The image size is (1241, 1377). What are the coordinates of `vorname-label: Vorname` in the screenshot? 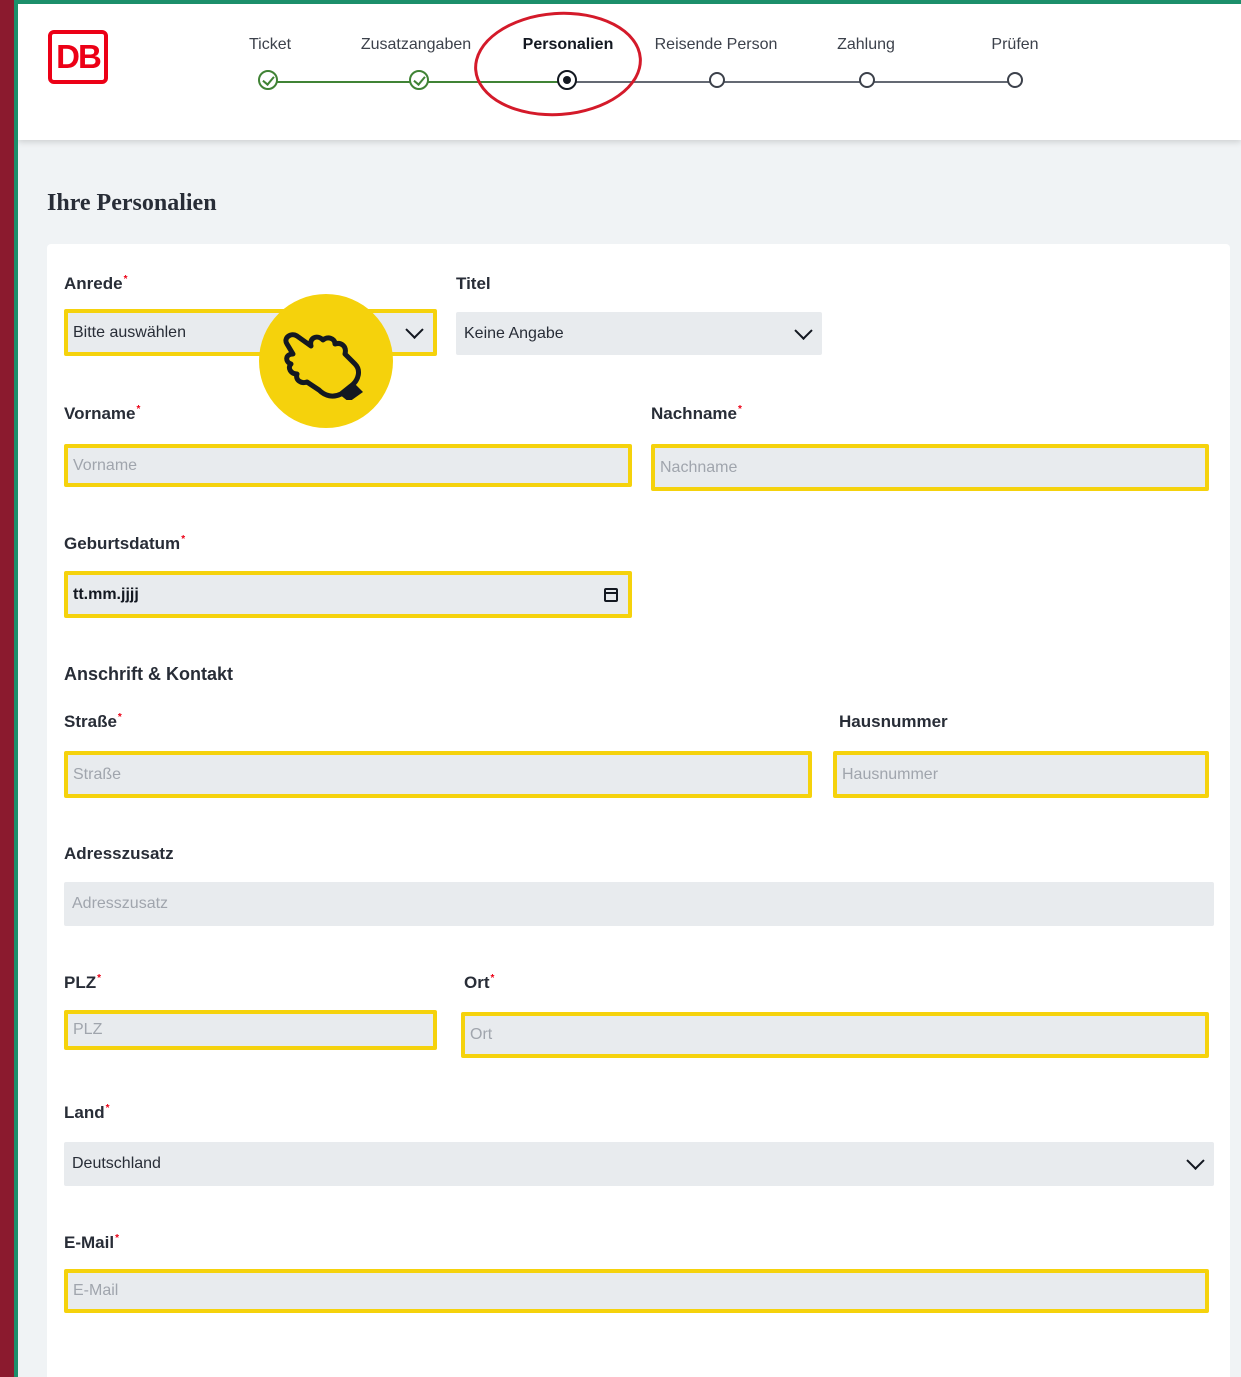 It's located at (102, 414).